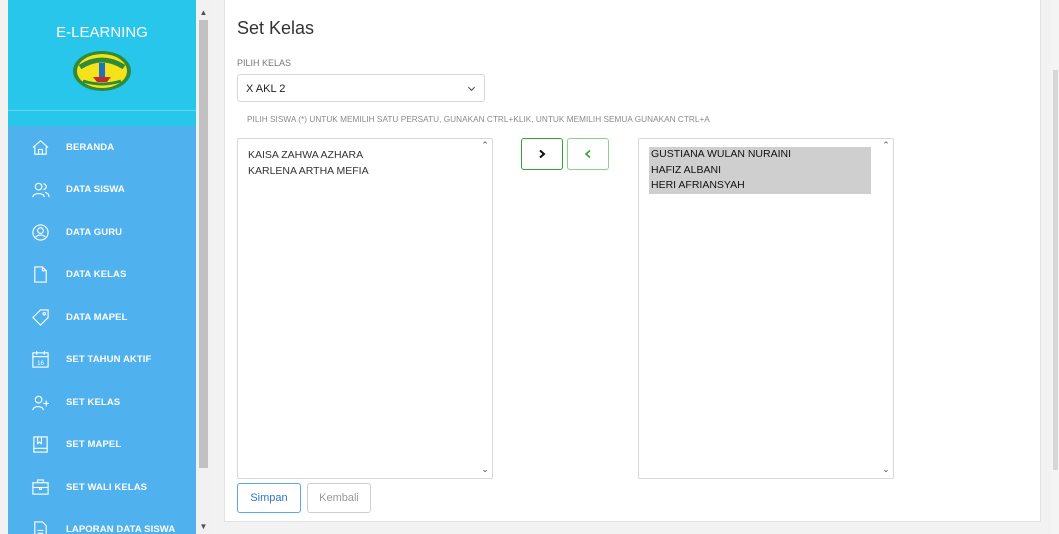 The width and height of the screenshot is (1059, 534). What do you see at coordinates (40, 487) in the screenshot?
I see `briefcase-icon` at bounding box center [40, 487].